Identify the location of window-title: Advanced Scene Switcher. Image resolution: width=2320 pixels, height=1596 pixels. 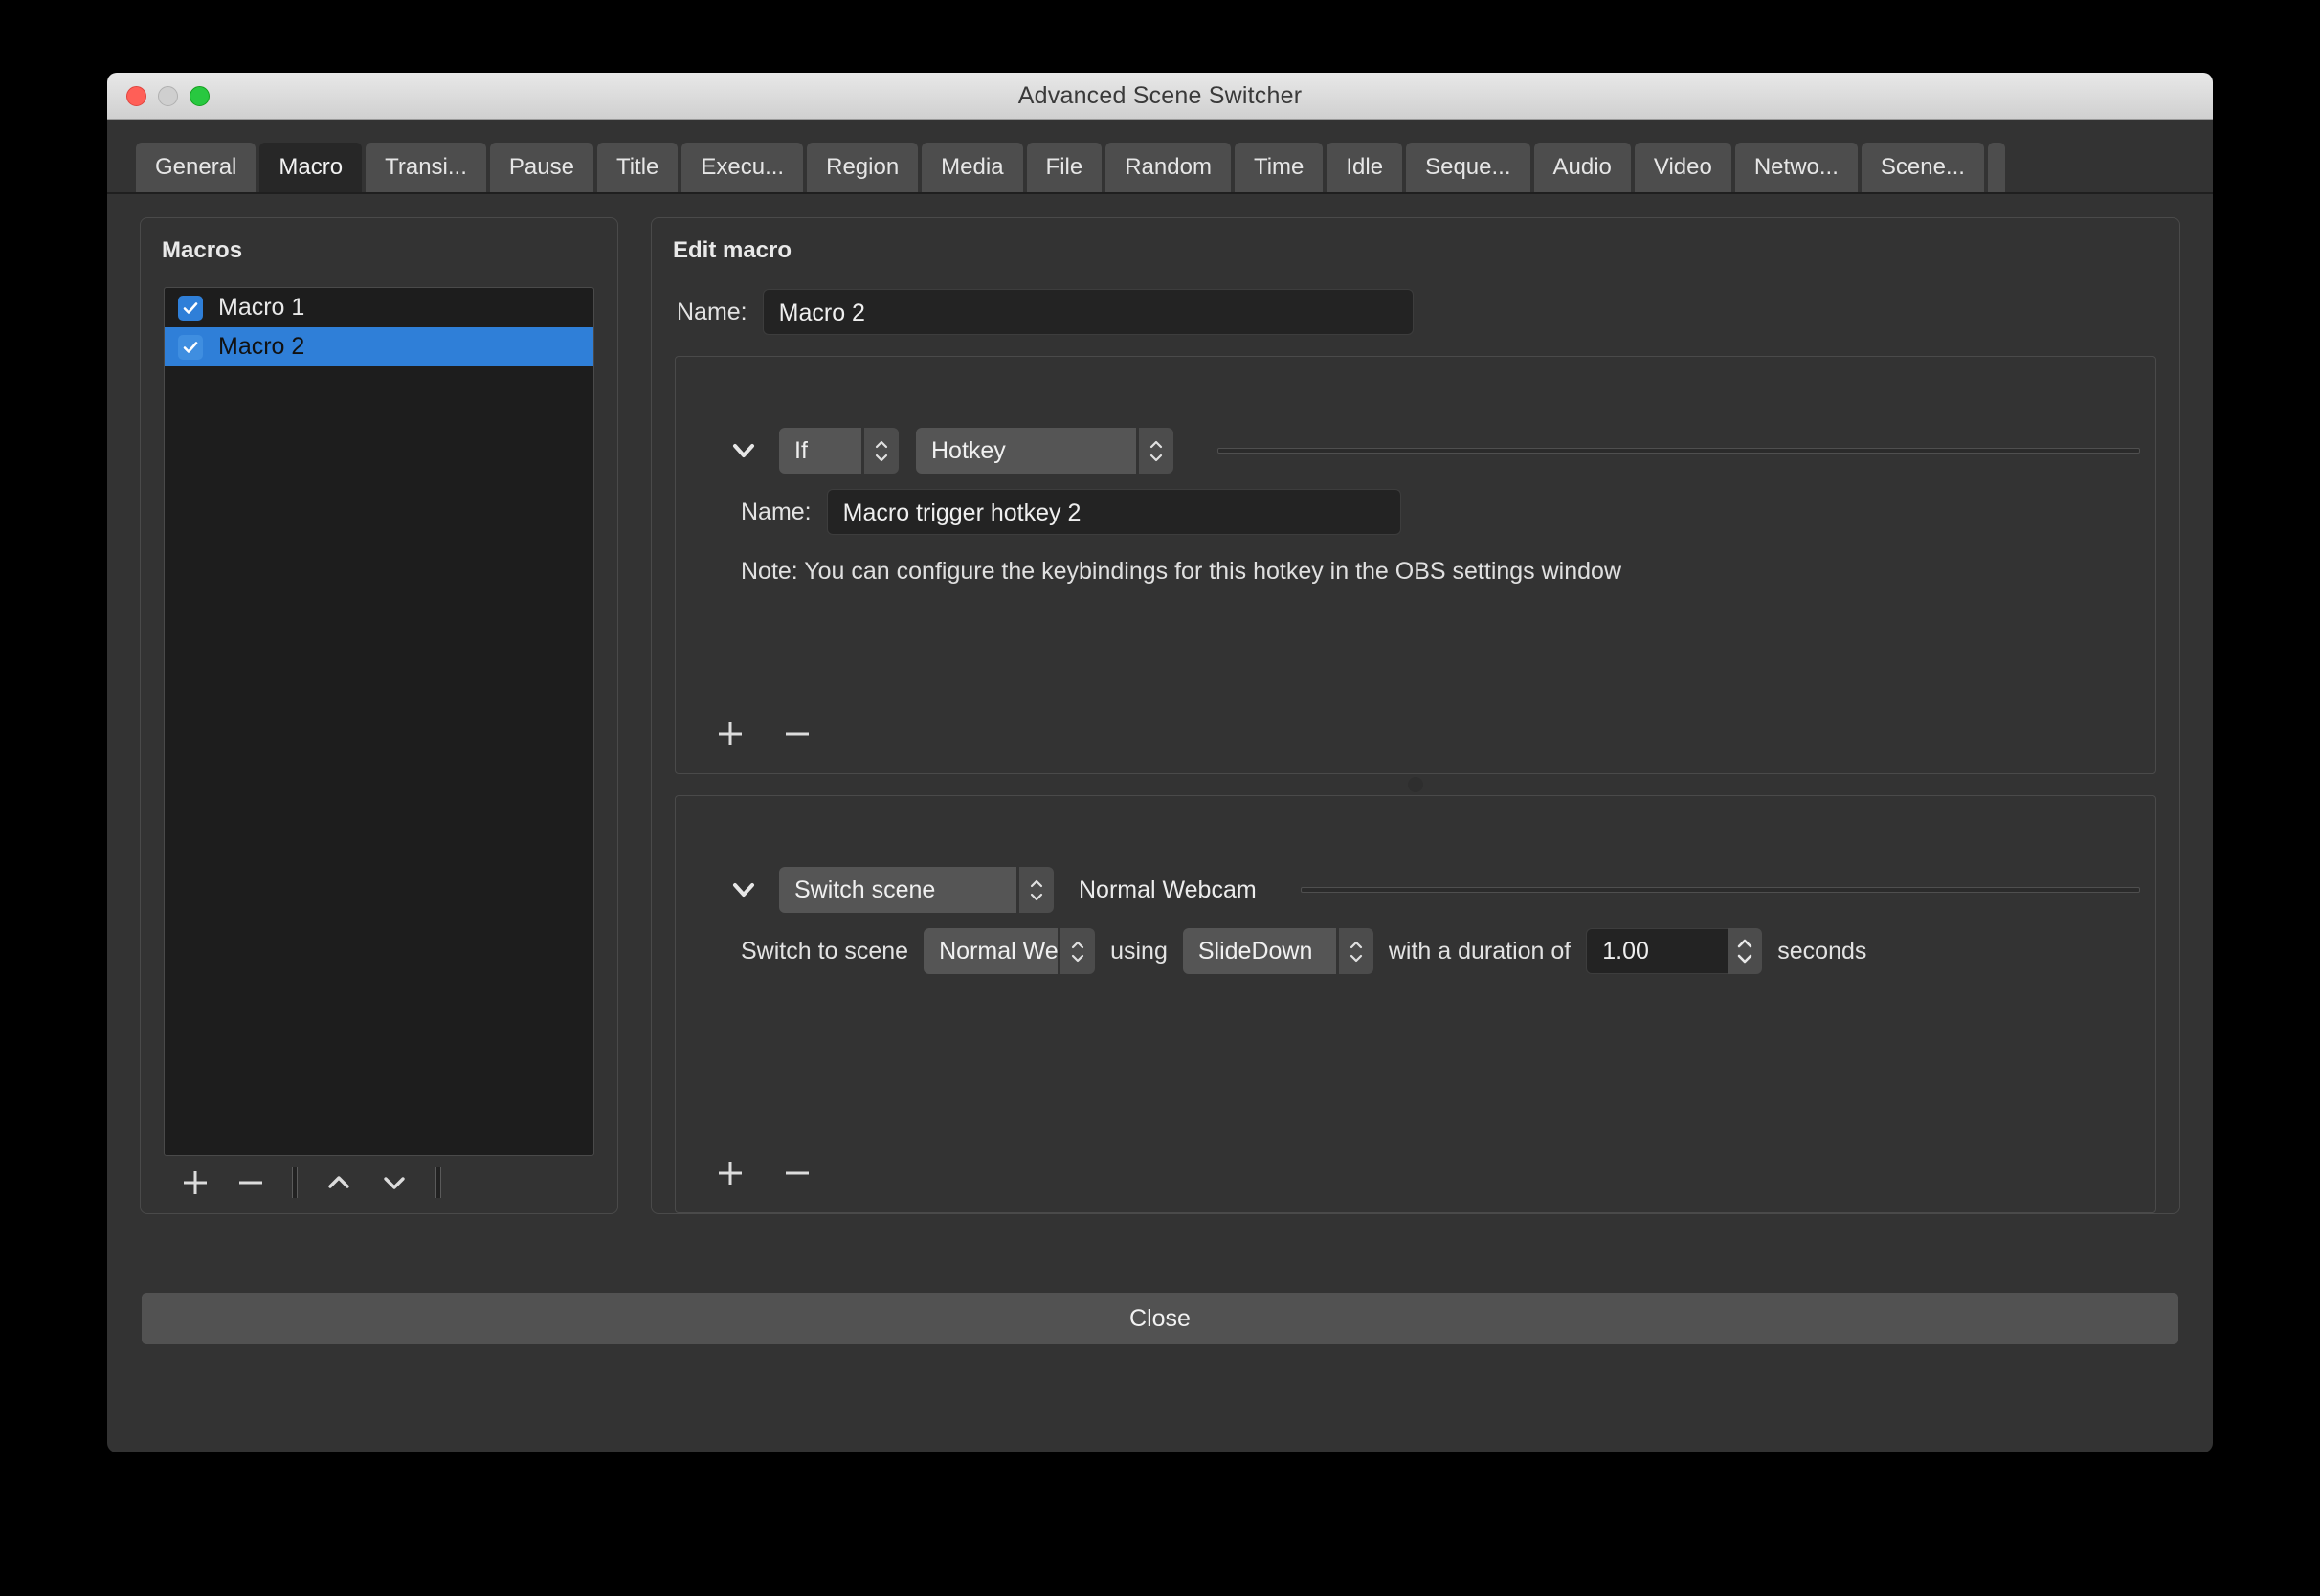
(1160, 95).